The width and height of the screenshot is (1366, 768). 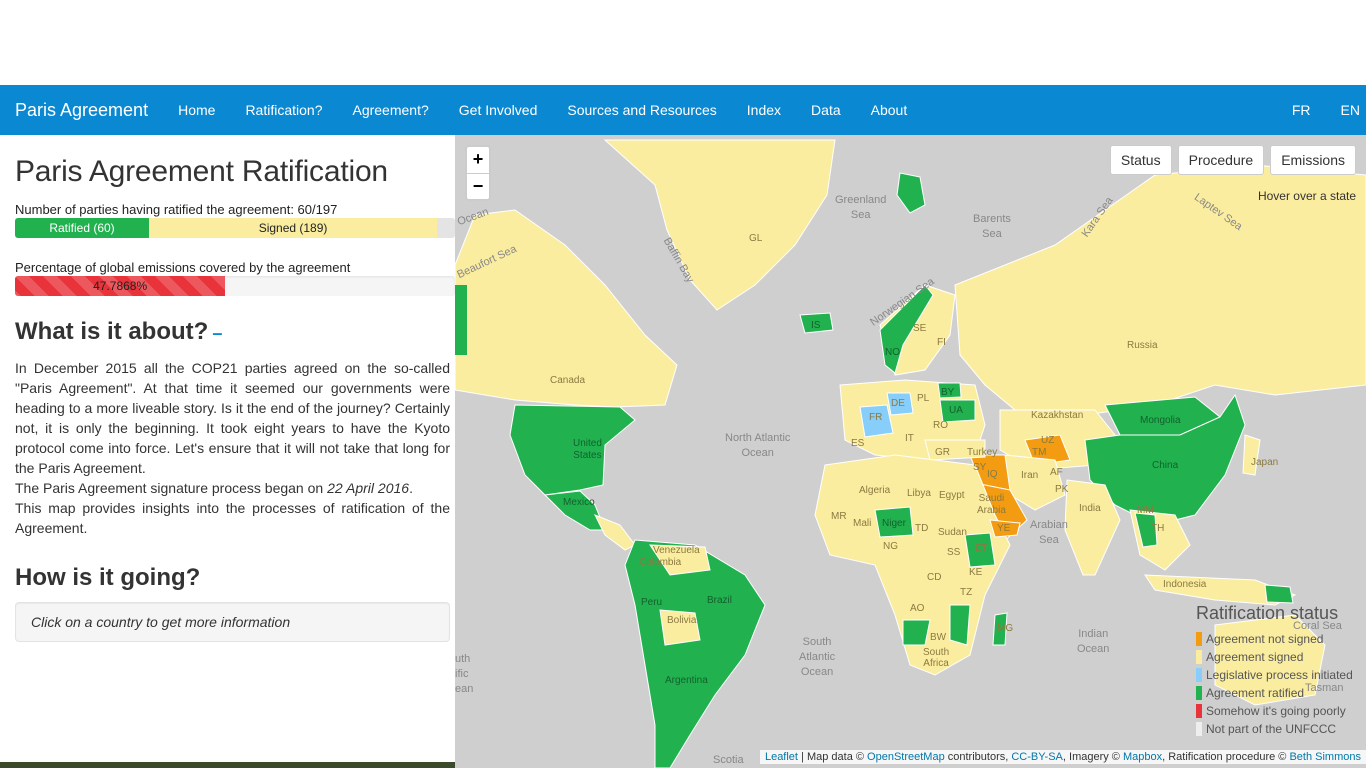 I want to click on south-america-shape, so click(x=695, y=653).